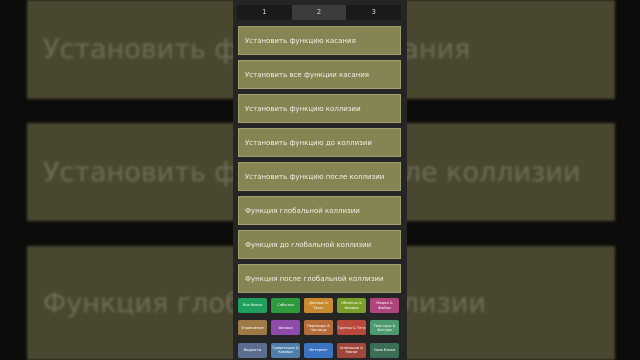 The width and height of the screenshot is (640, 360). What do you see at coordinates (285, 350) in the screenshot?
I see `category-gravity-camera: Гравитация & Камера` at bounding box center [285, 350].